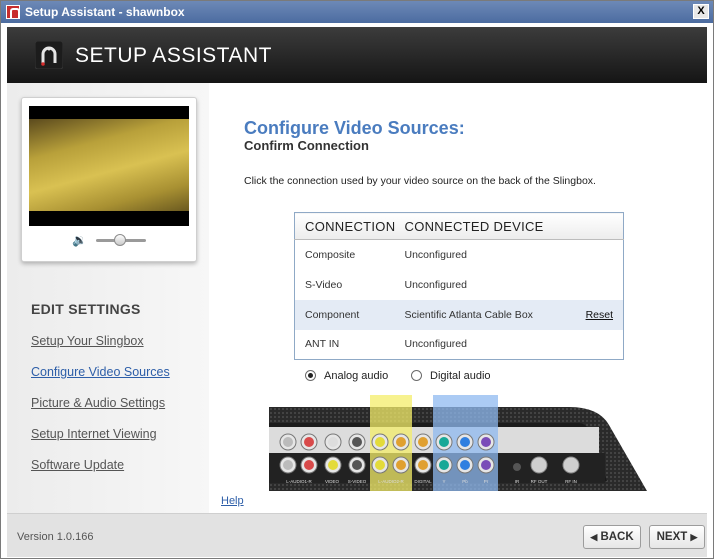 The height and width of the screenshot is (559, 714). Describe the element at coordinates (484, 314) in the screenshot. I see `device-cell: Scientific Atlanta Cable Box` at that location.